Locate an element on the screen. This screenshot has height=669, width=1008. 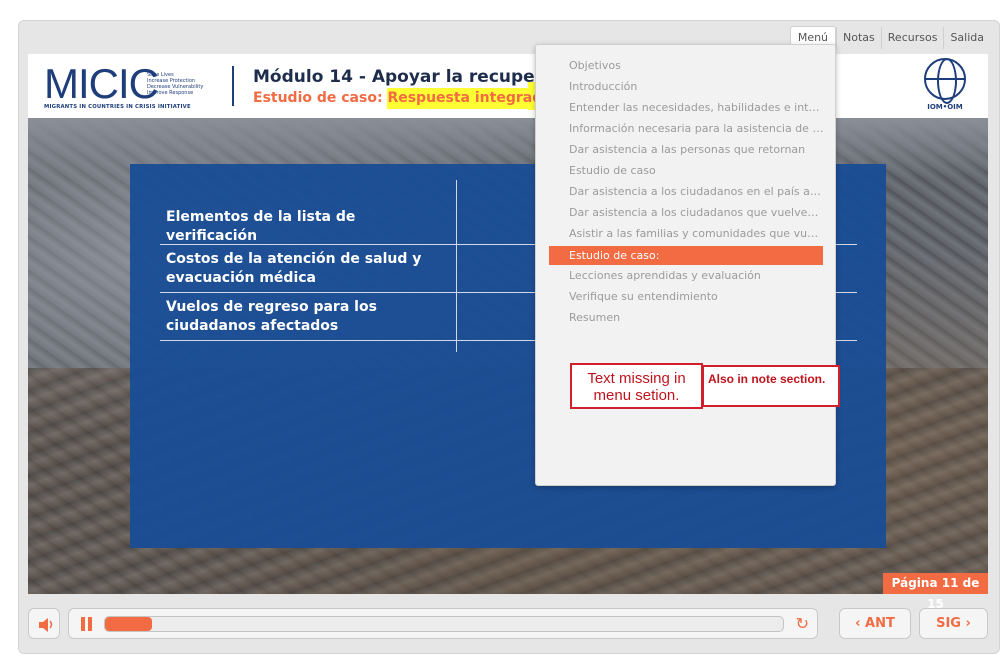
menu-item: Estudio de caso is located at coordinates (696, 171).